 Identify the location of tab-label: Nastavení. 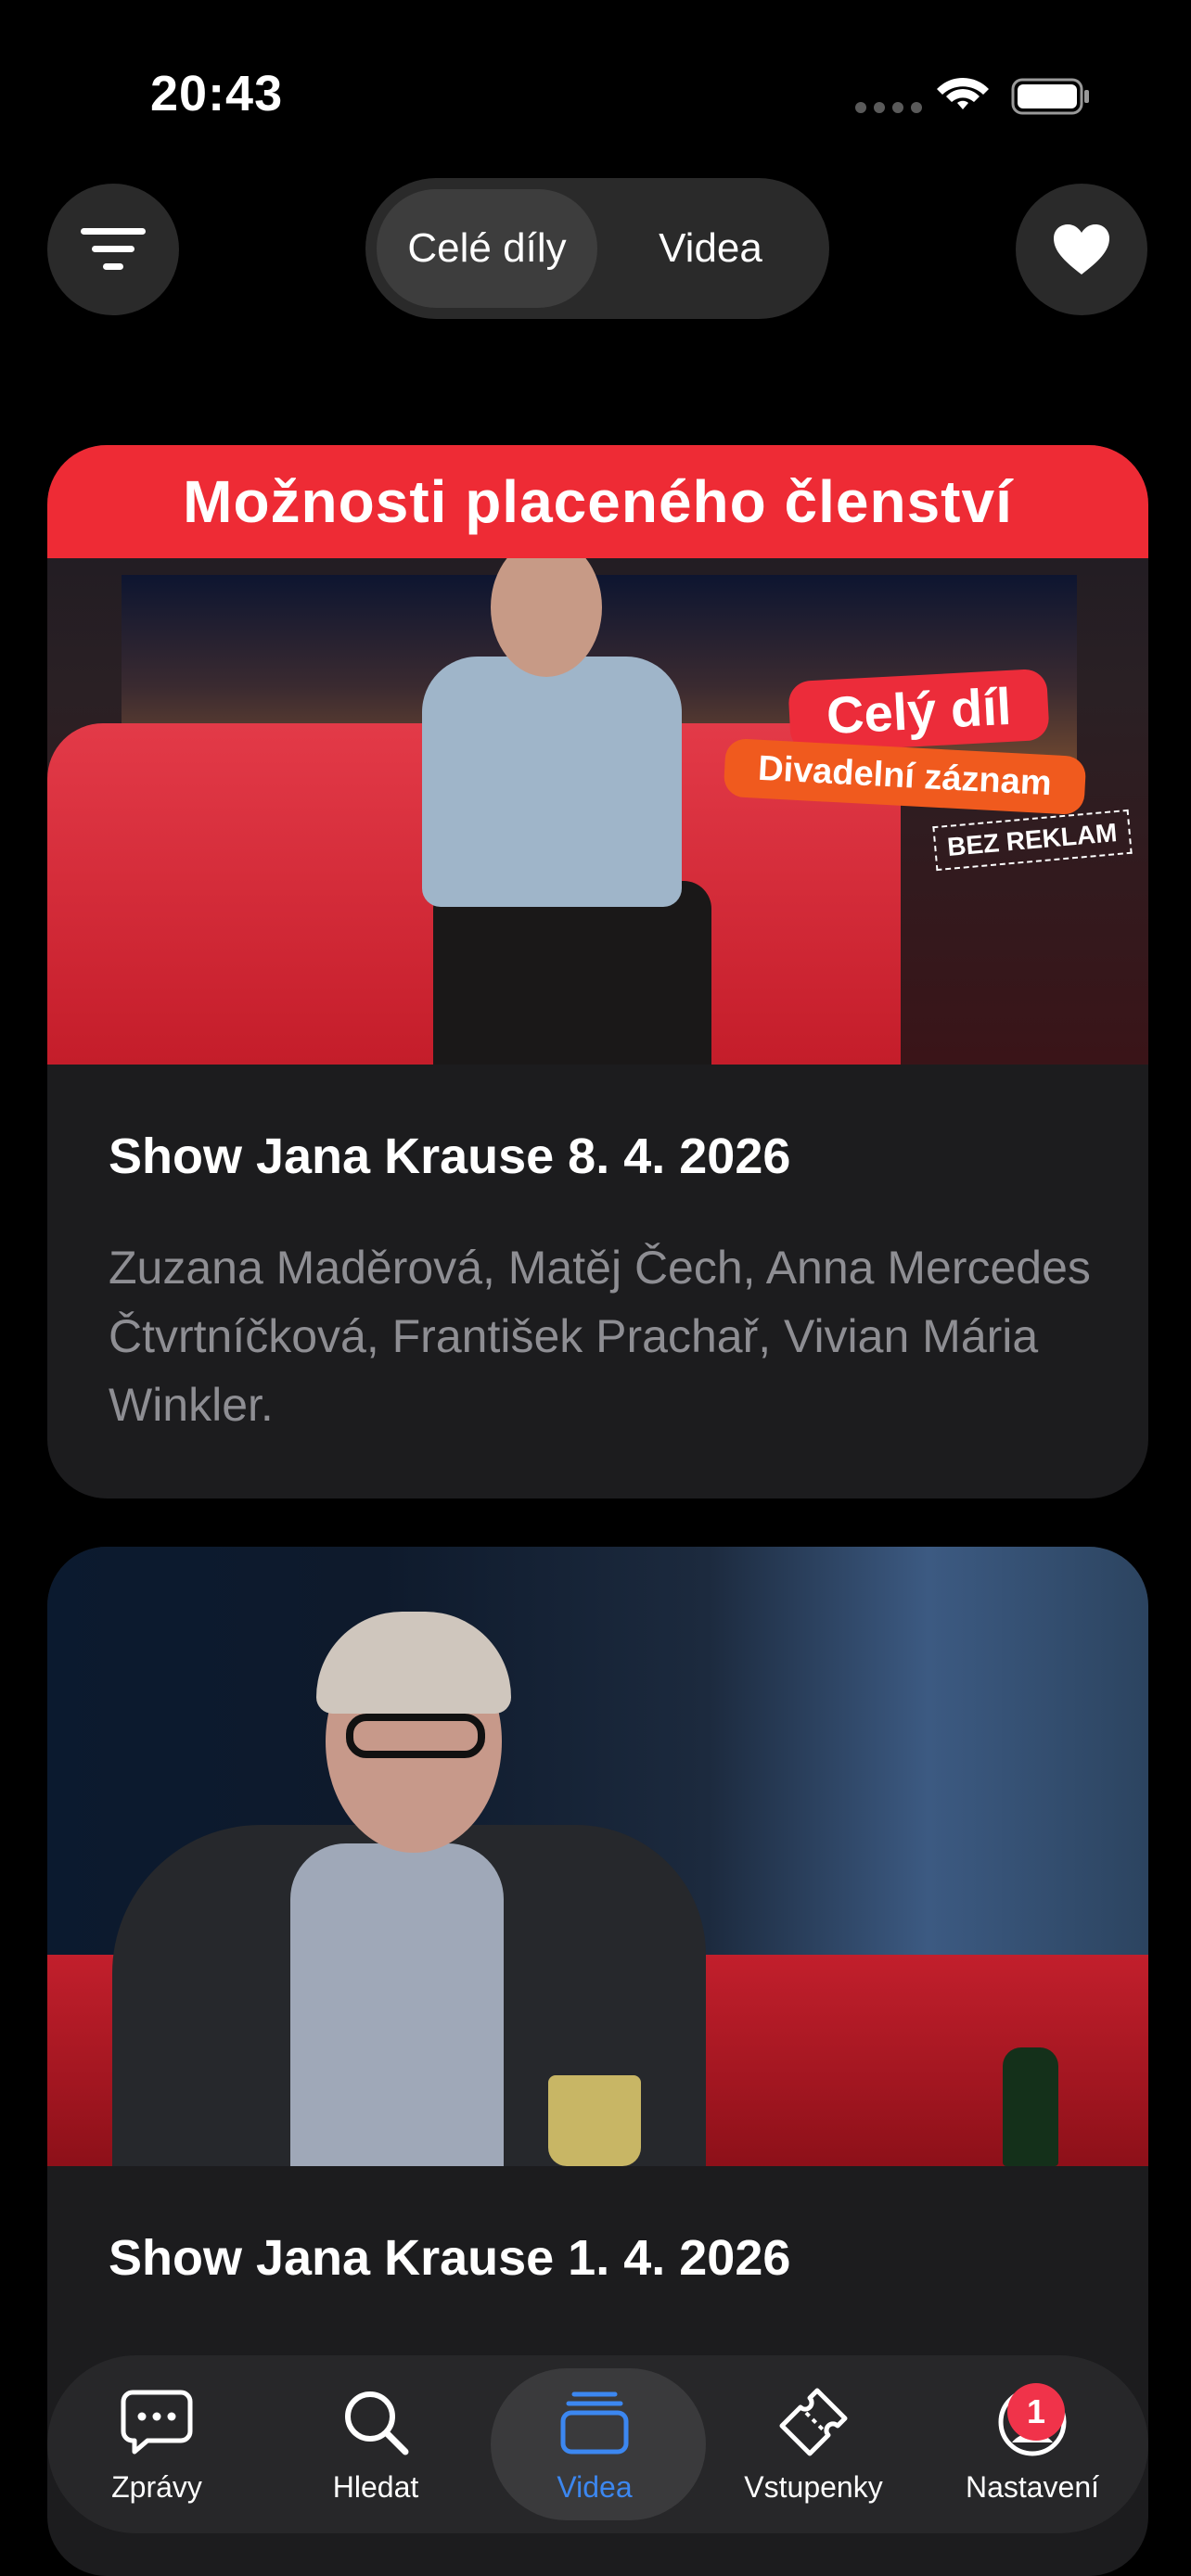
(1032, 2486).